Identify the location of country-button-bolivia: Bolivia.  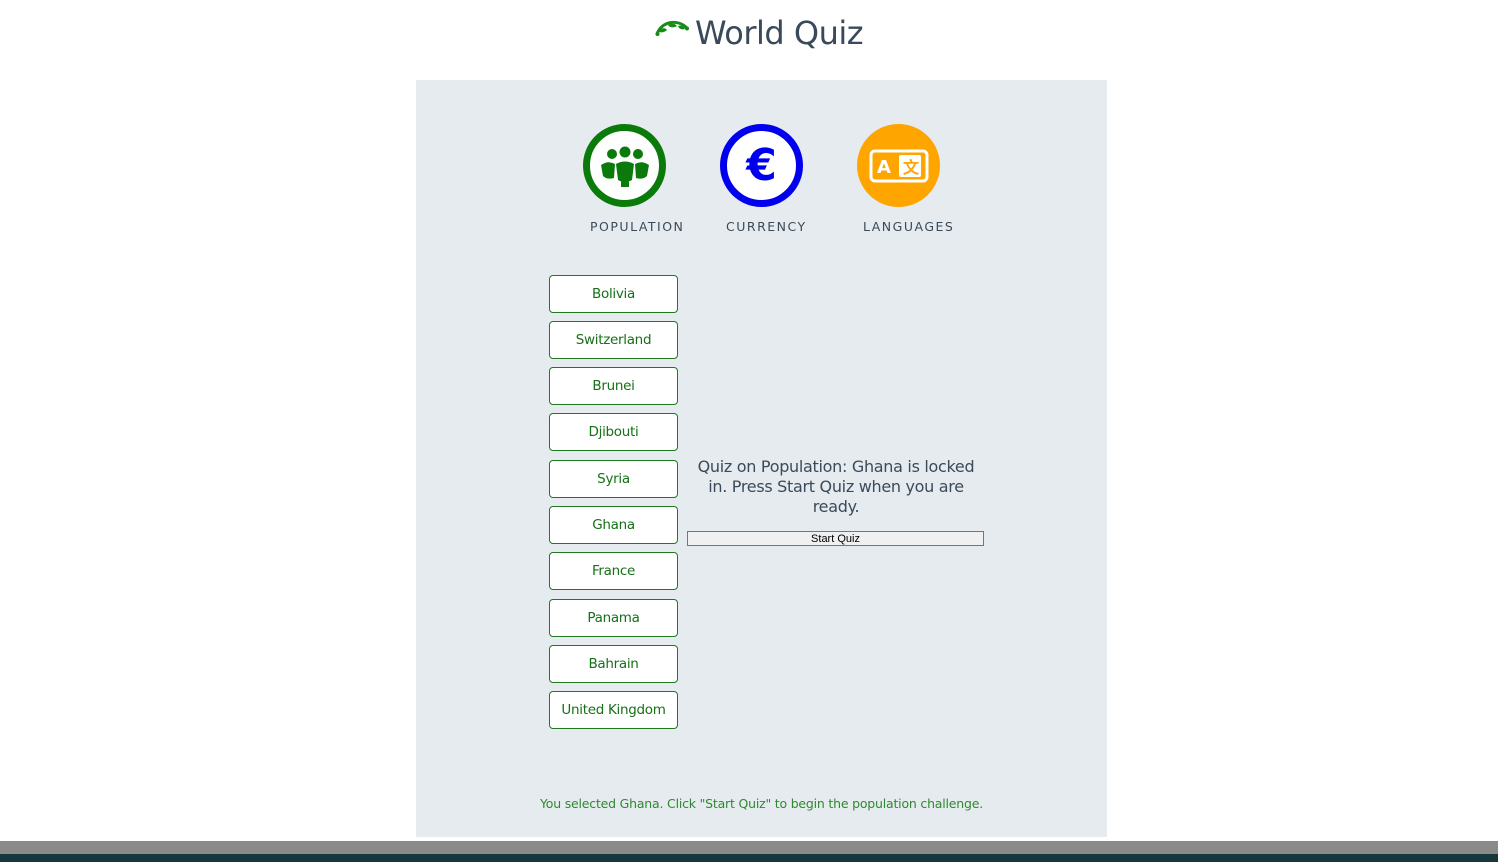
(613, 294).